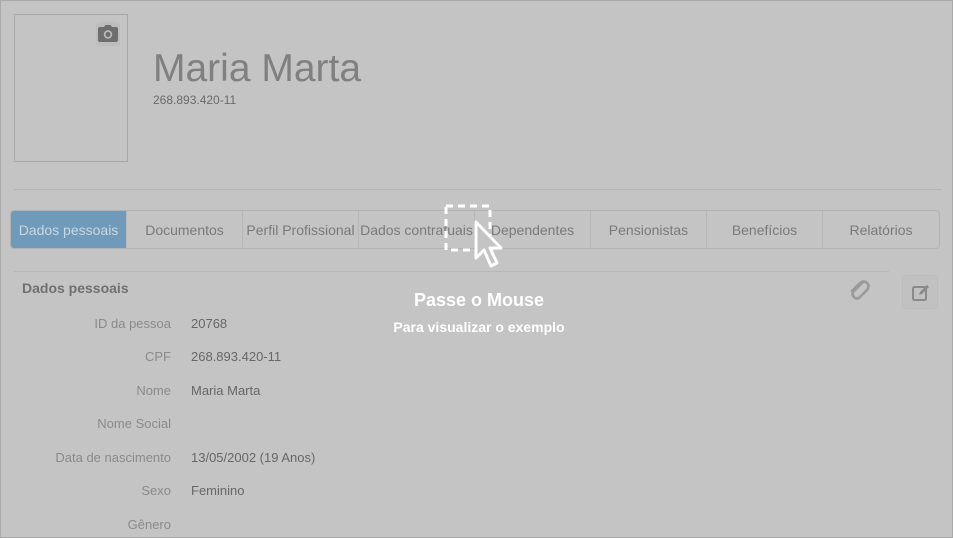 The image size is (953, 538). I want to click on section-title: Dados pessoais, so click(75, 288).